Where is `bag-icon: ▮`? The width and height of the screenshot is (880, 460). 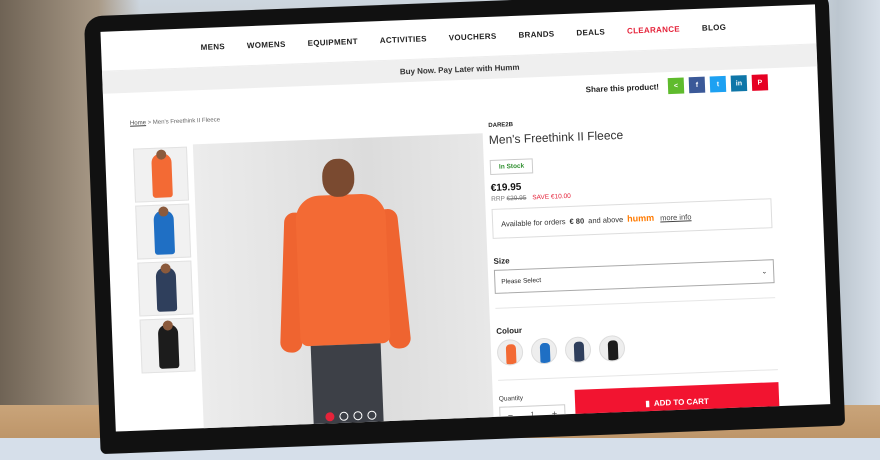 bag-icon: ▮ is located at coordinates (648, 403).